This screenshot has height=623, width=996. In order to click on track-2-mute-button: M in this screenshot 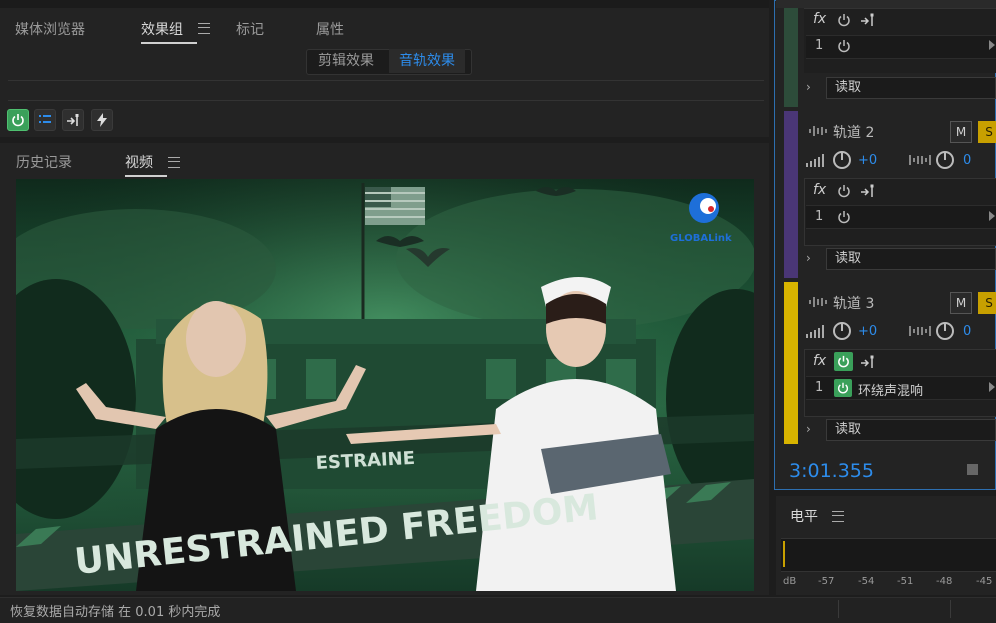, I will do `click(961, 132)`.